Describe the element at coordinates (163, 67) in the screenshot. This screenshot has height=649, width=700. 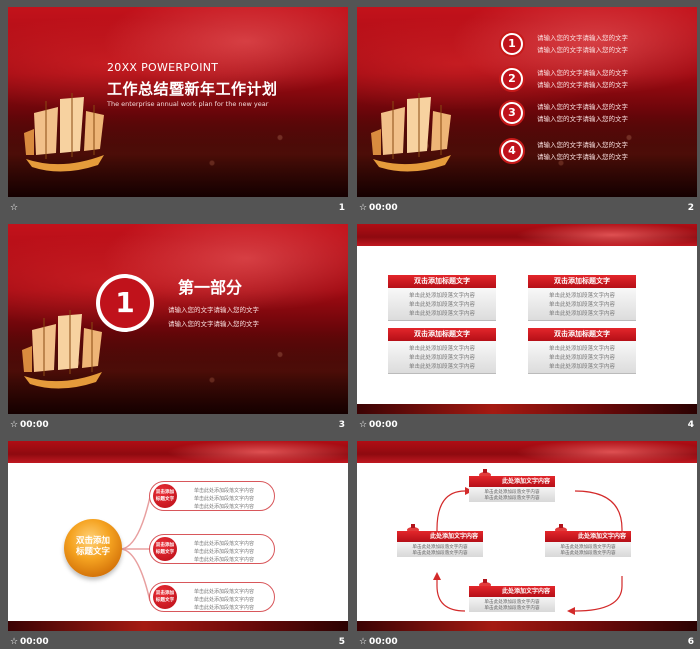
I see `title-english: 20XX POWERPOINT` at that location.